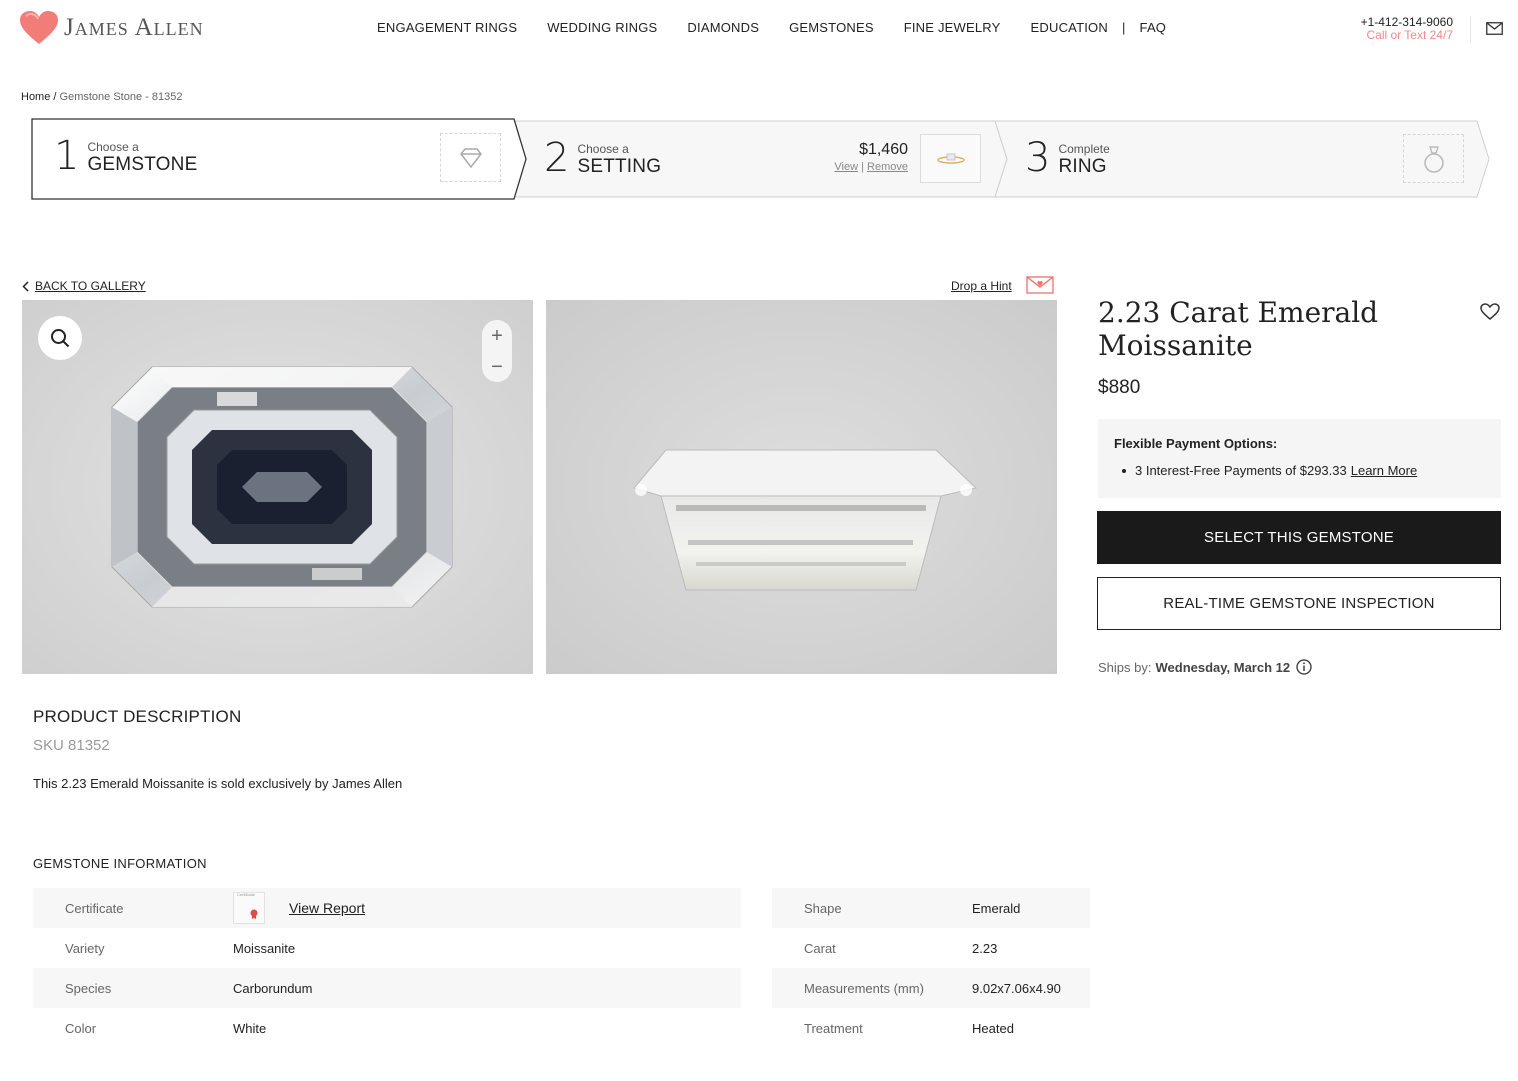 The height and width of the screenshot is (1081, 1518). Describe the element at coordinates (1119, 387) in the screenshot. I see `product-price: $880` at that location.